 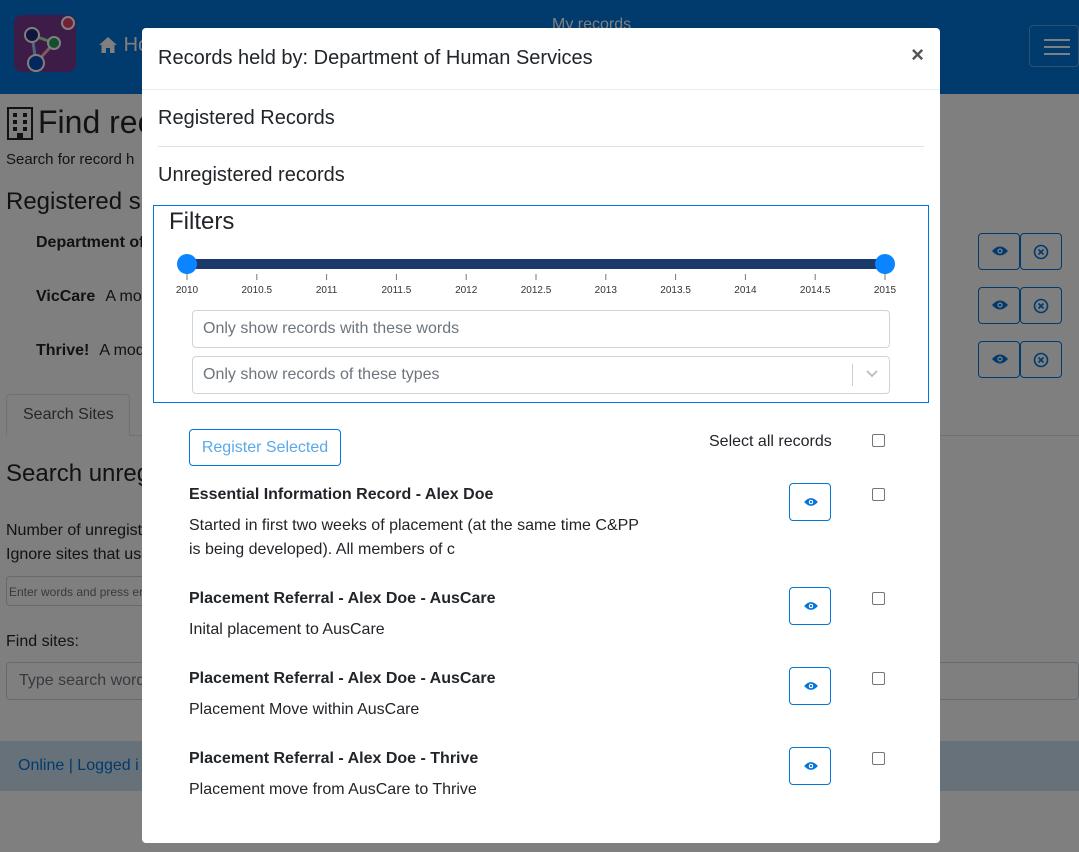 What do you see at coordinates (541, 329) in the screenshot?
I see `words-filter-input: Only show records with these words` at bounding box center [541, 329].